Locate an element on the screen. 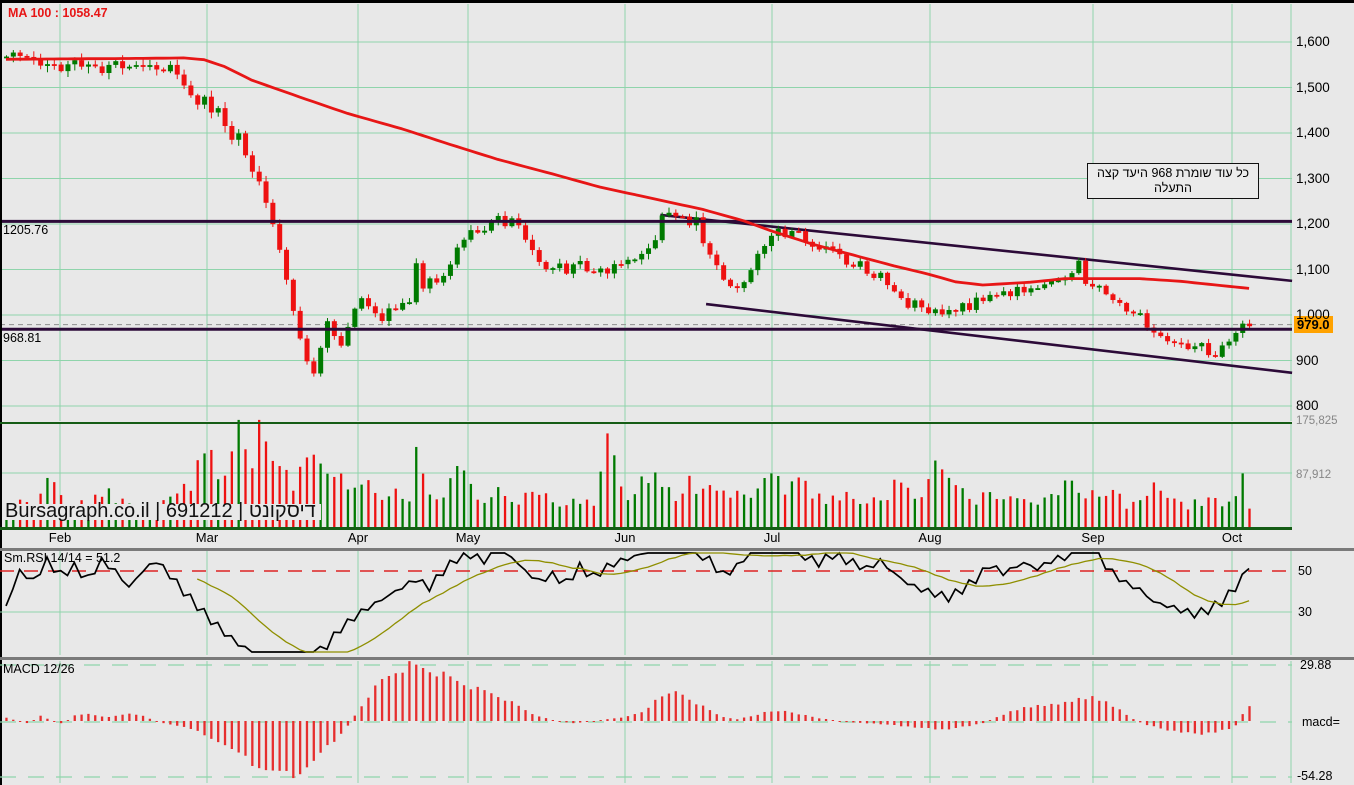  watermark: Bursagraph.co.il | 691212 | דיסקונט is located at coordinates (162, 511).